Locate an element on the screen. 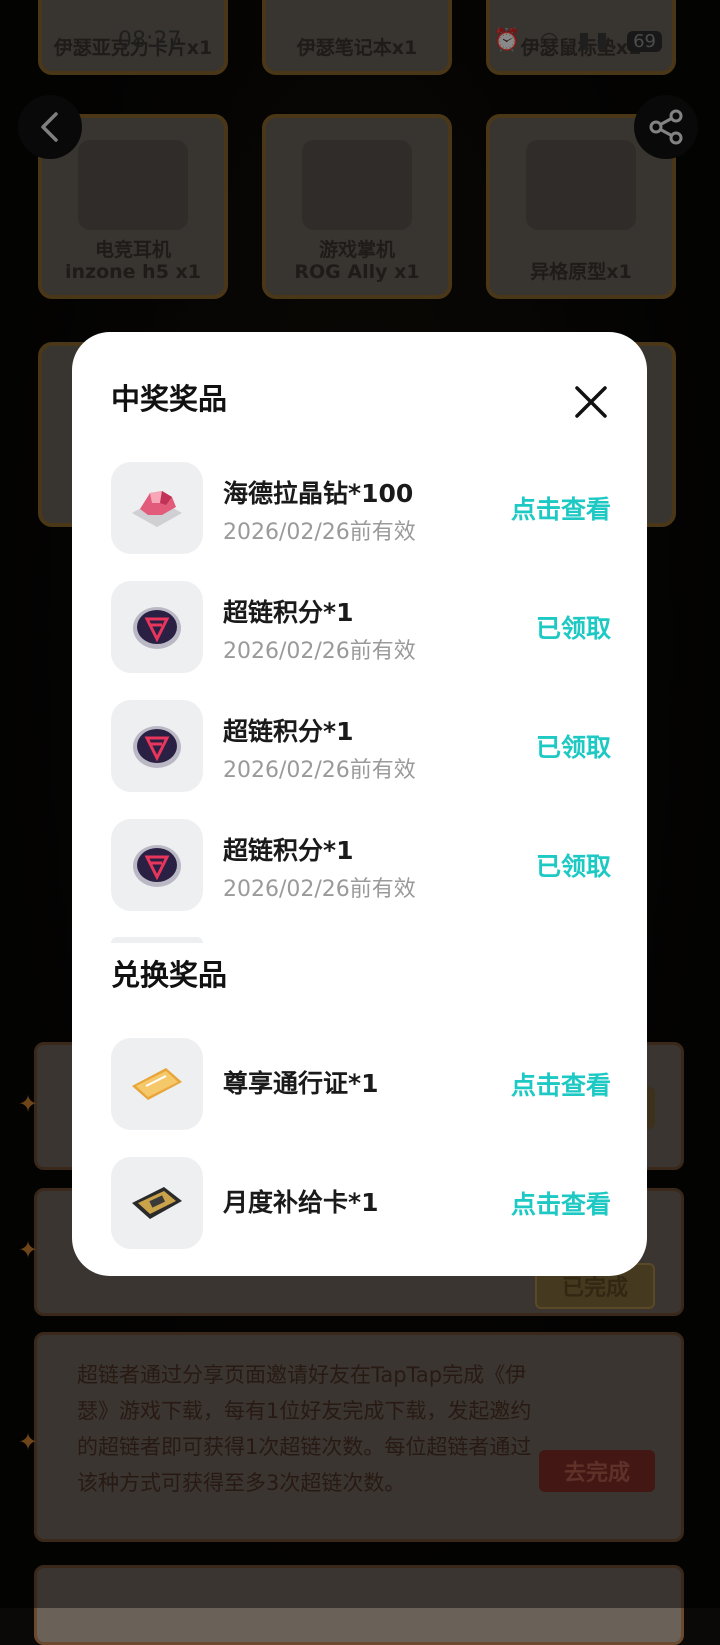  close-icon is located at coordinates (591, 402).